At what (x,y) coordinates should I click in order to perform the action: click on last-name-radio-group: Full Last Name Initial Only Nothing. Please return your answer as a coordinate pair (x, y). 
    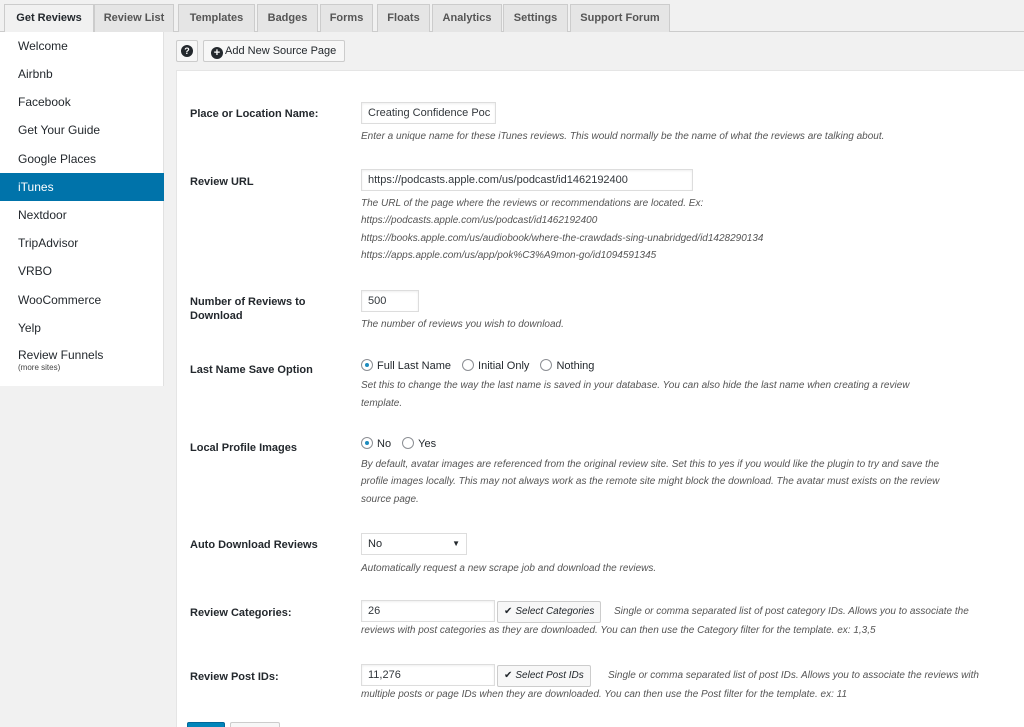
    Looking at the image, I should click on (481, 366).